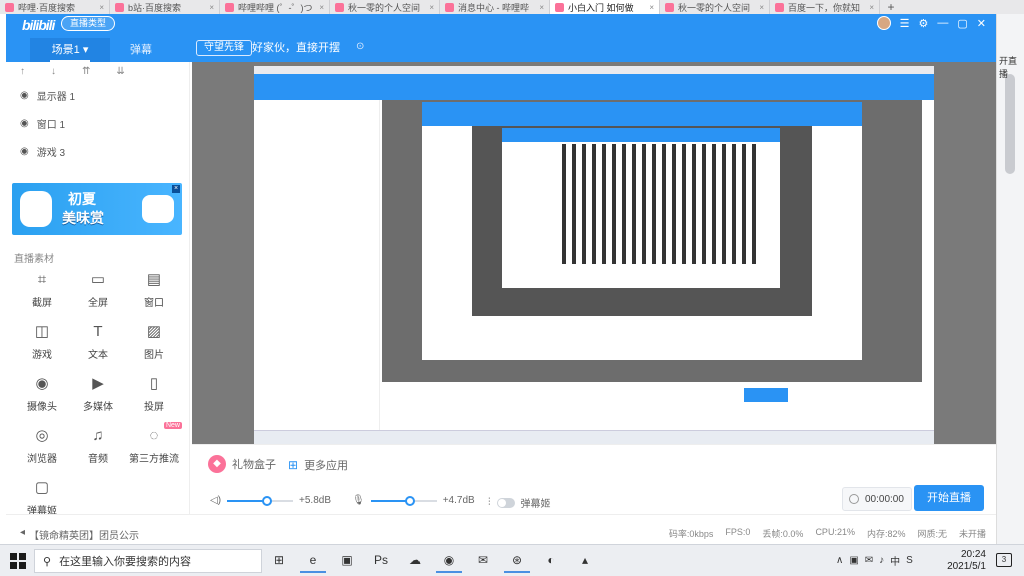  What do you see at coordinates (924, 23) in the screenshot?
I see `settings-icon: ⚙` at bounding box center [924, 23].